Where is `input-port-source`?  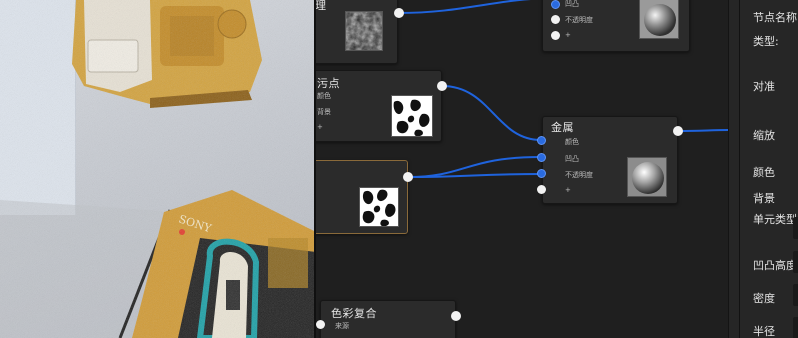
input-port-source is located at coordinates (320, 324).